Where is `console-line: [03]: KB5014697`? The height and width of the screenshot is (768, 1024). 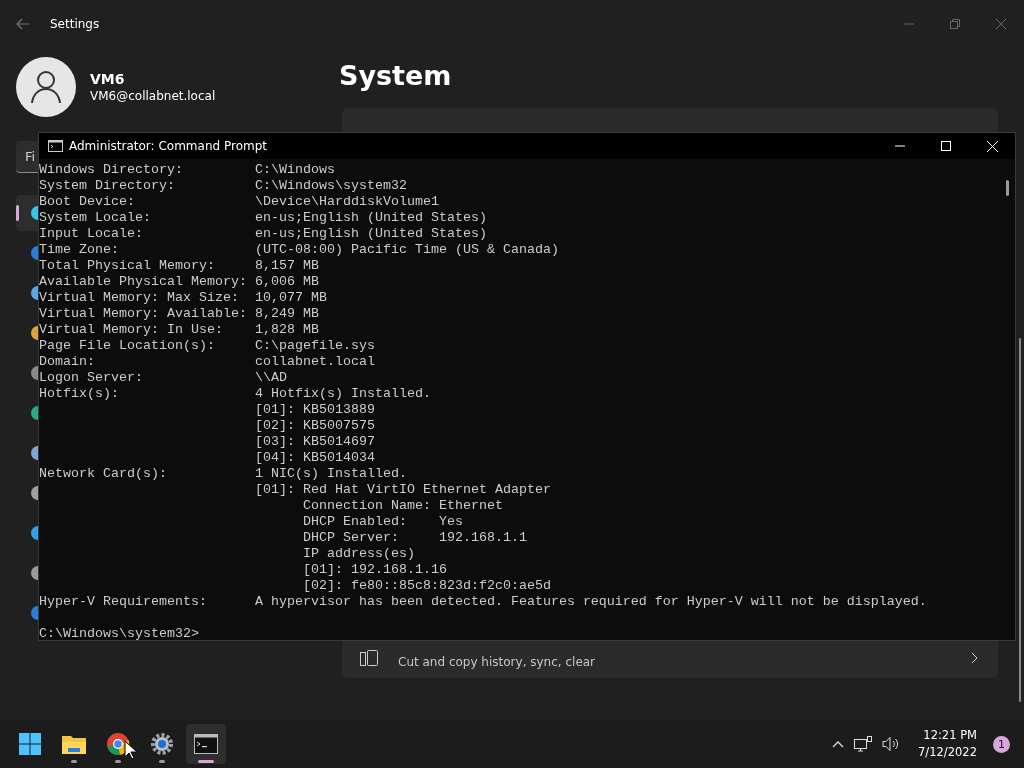
console-line: [03]: KB5014697 is located at coordinates (314, 442).